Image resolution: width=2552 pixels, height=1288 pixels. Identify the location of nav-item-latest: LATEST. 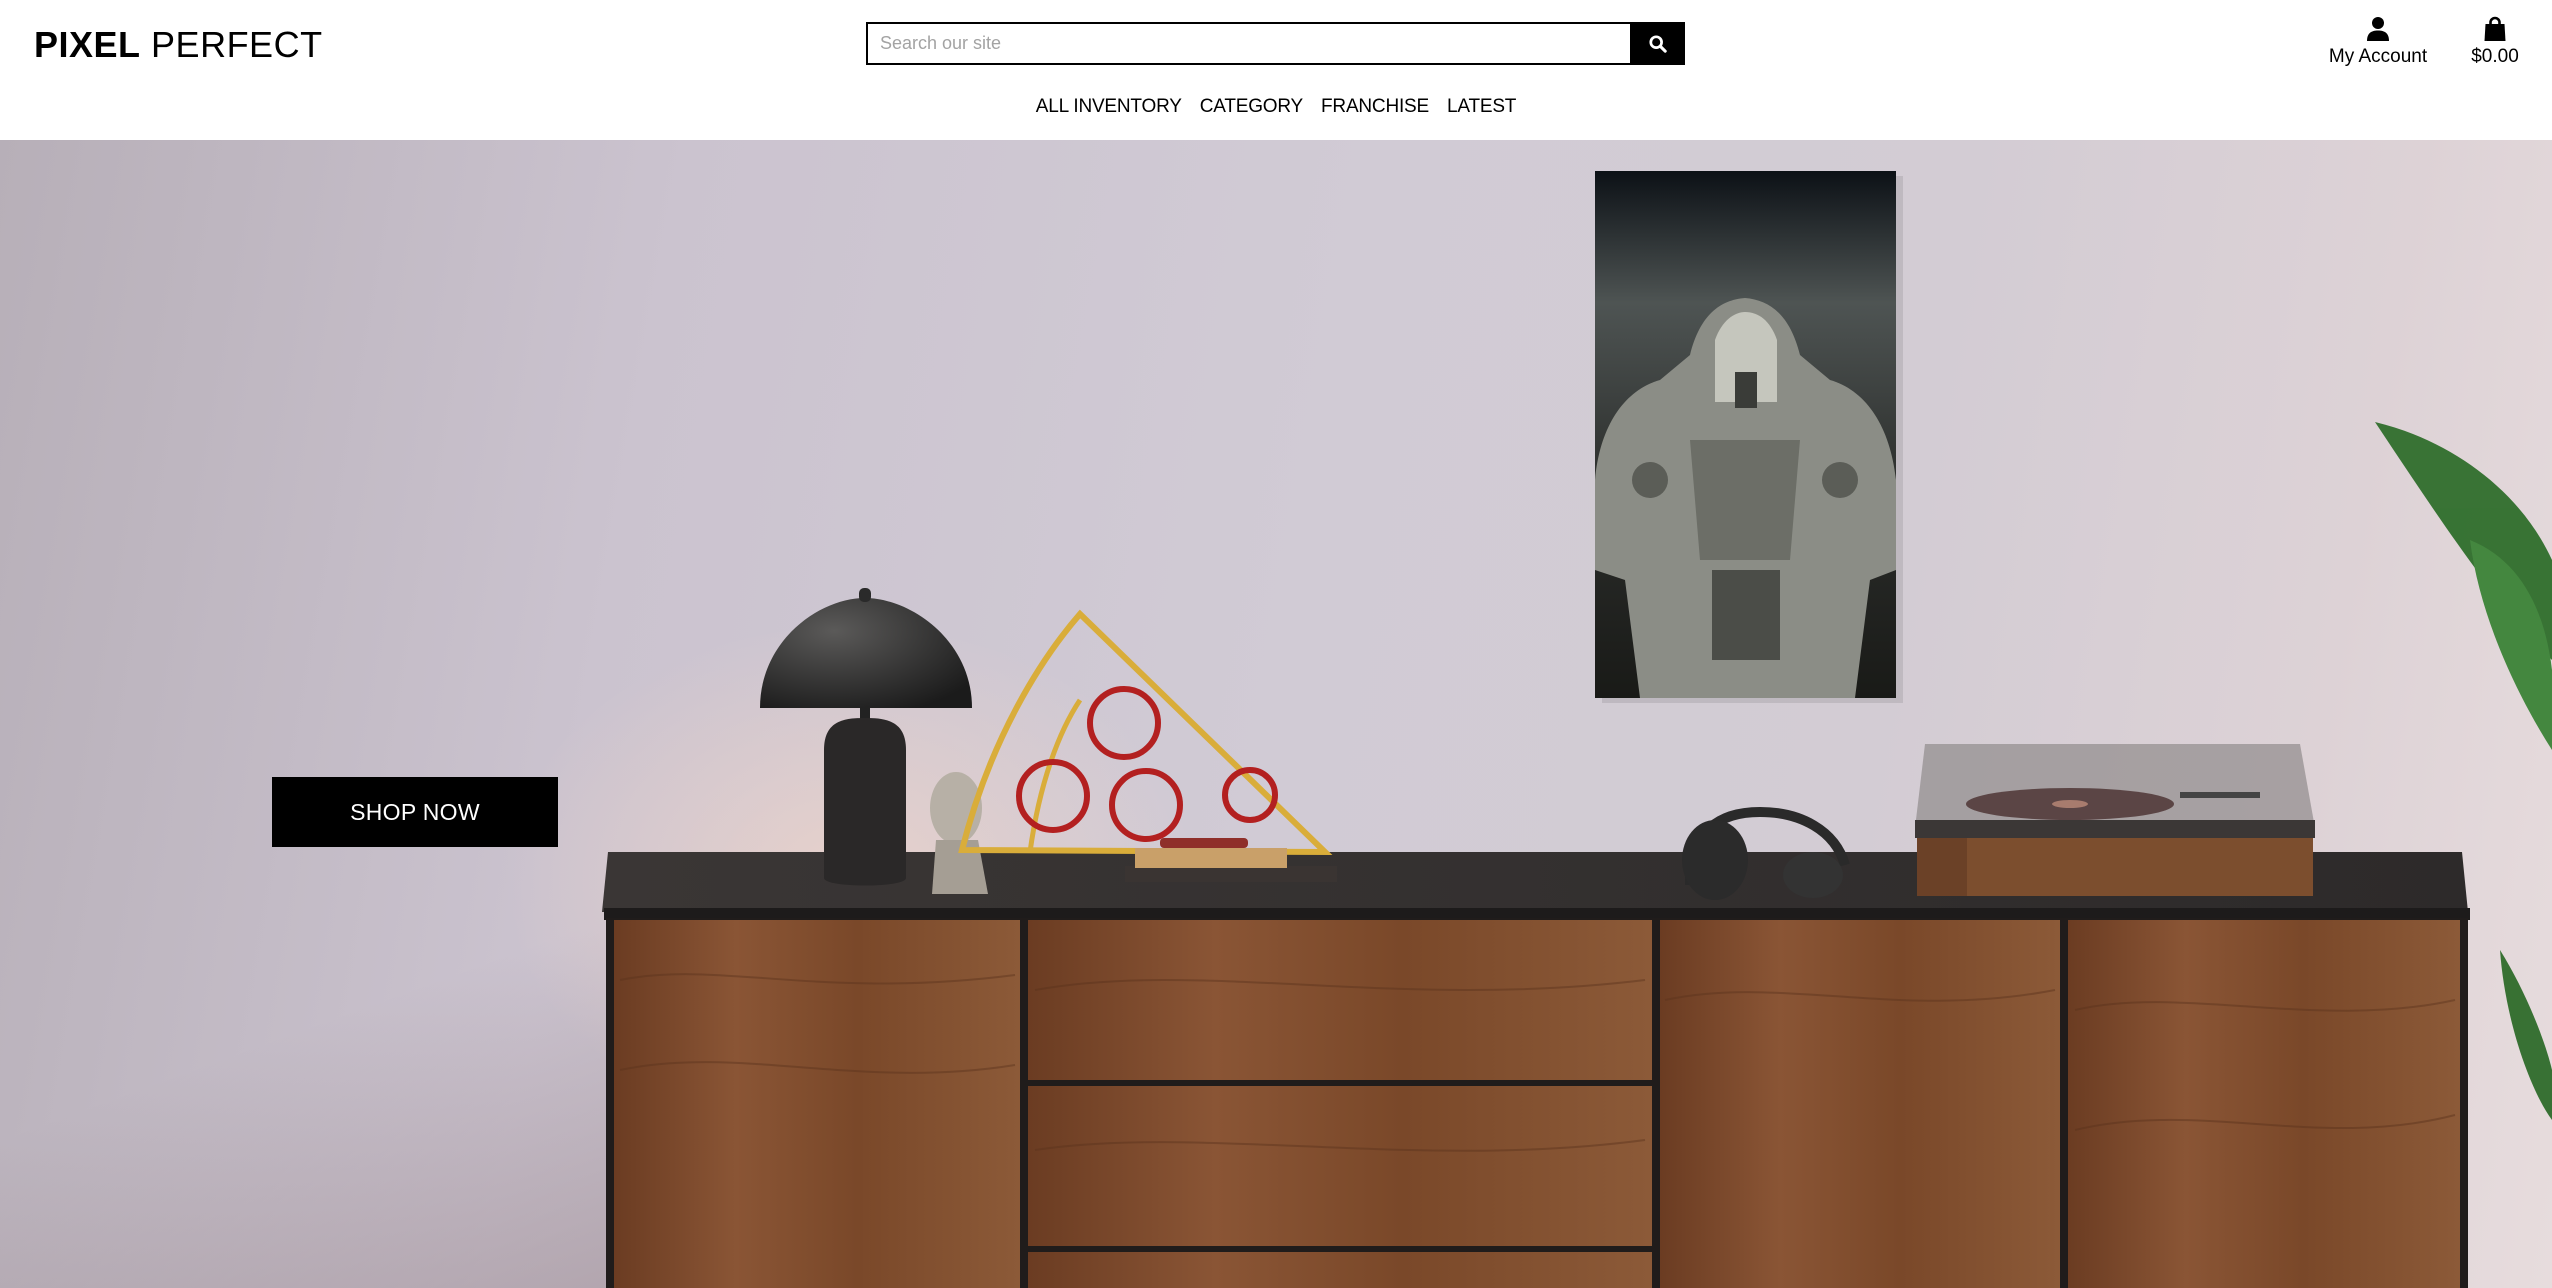
(1481, 107).